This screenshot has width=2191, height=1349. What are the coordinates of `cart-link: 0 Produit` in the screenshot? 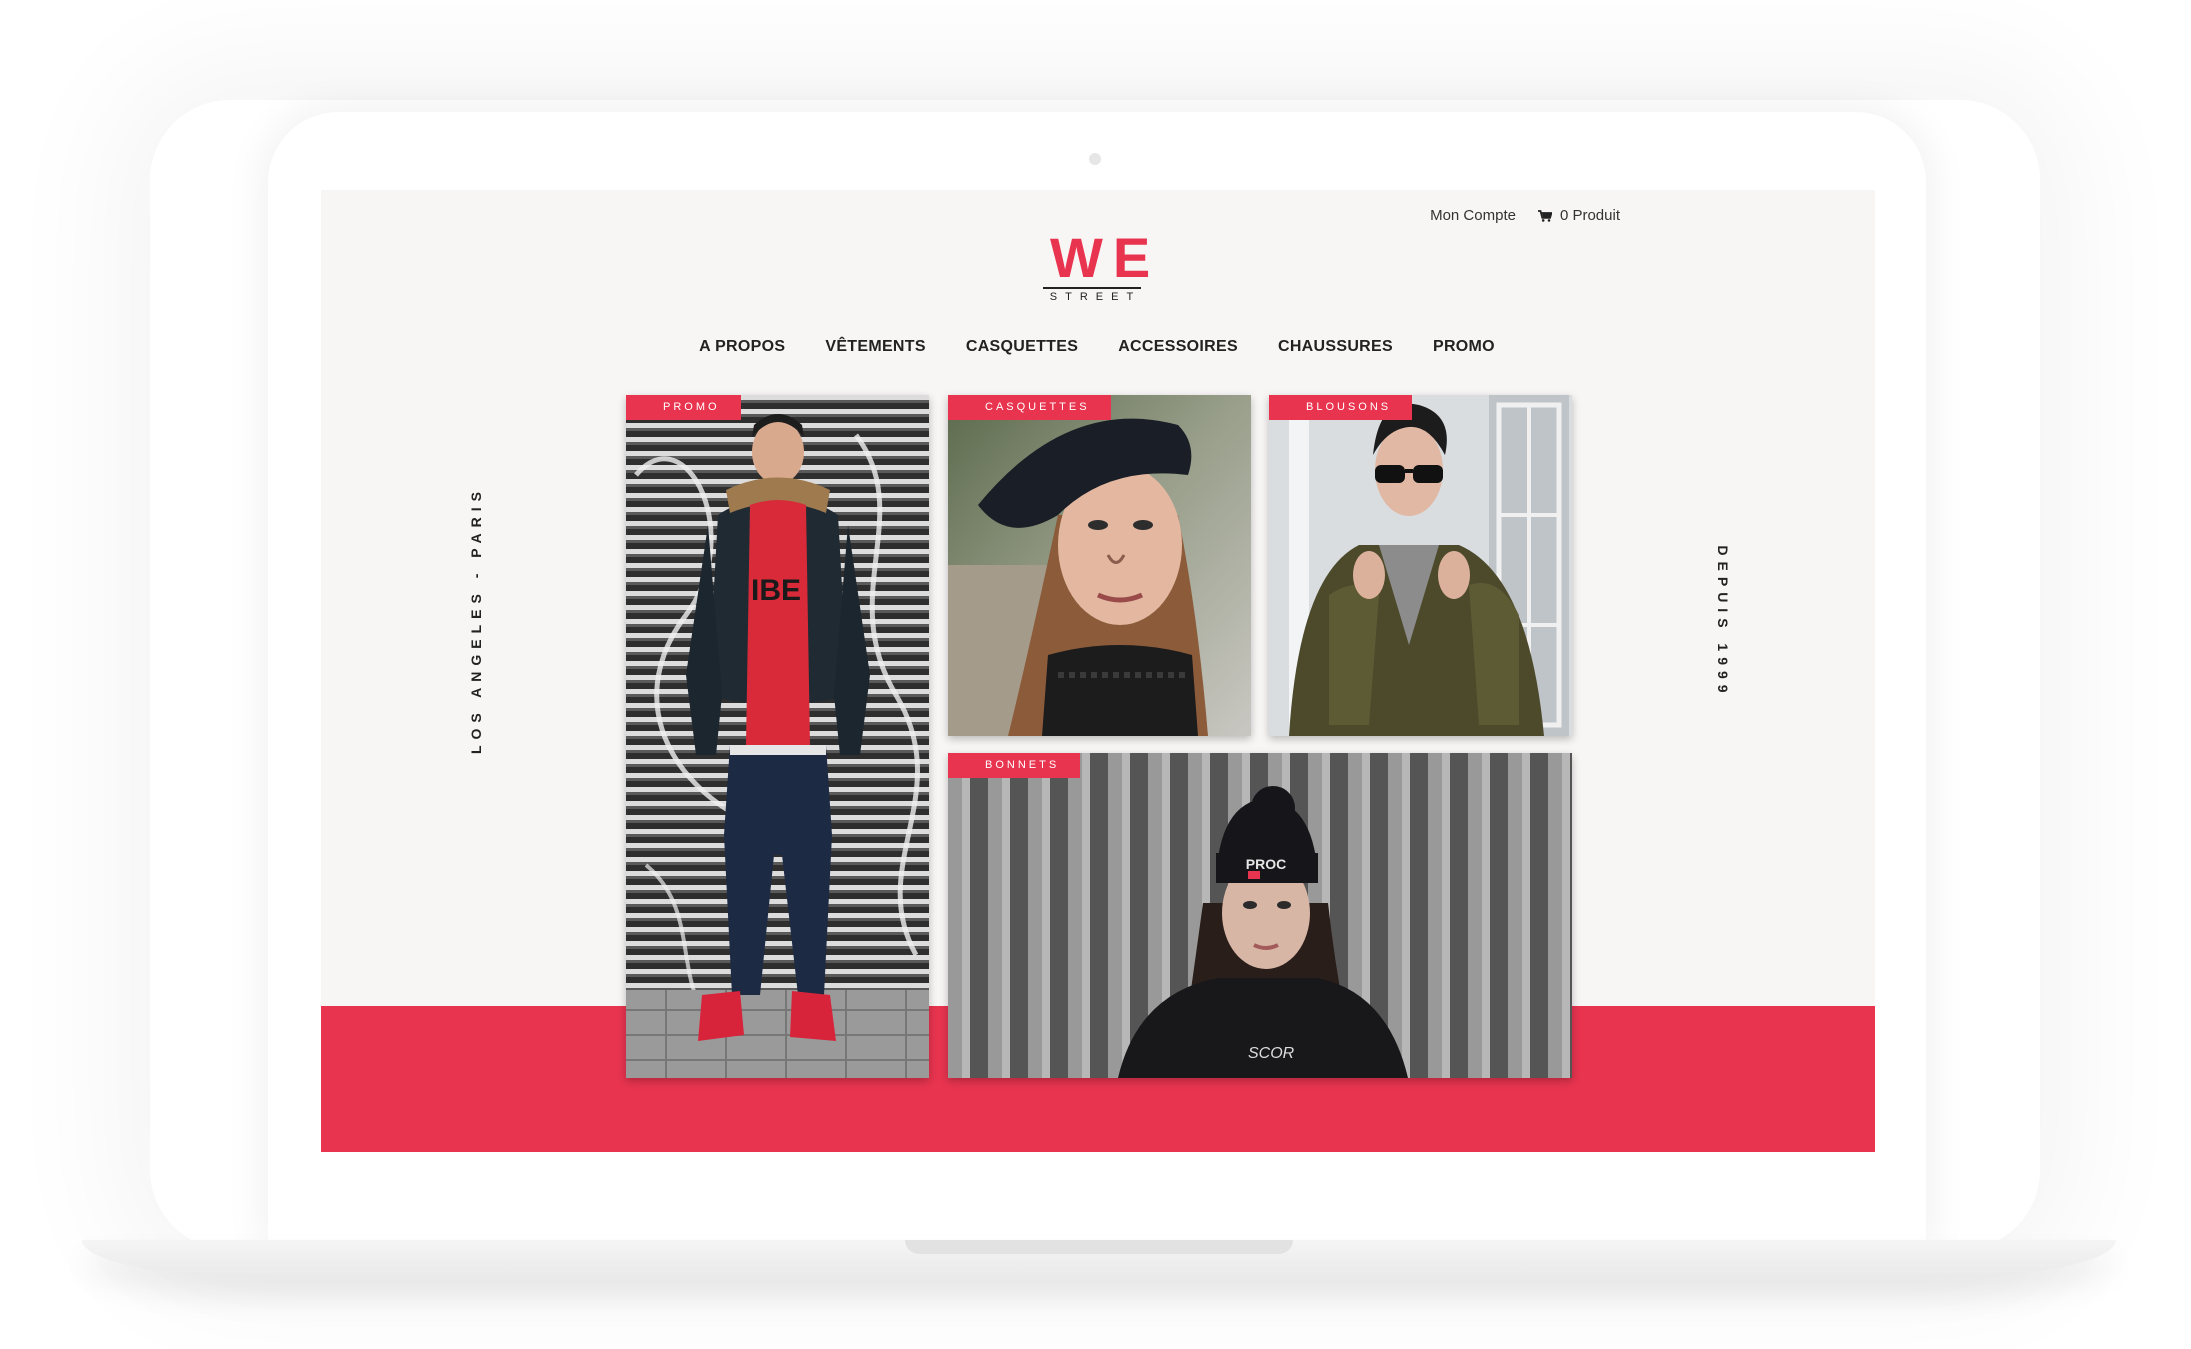 It's located at (1578, 215).